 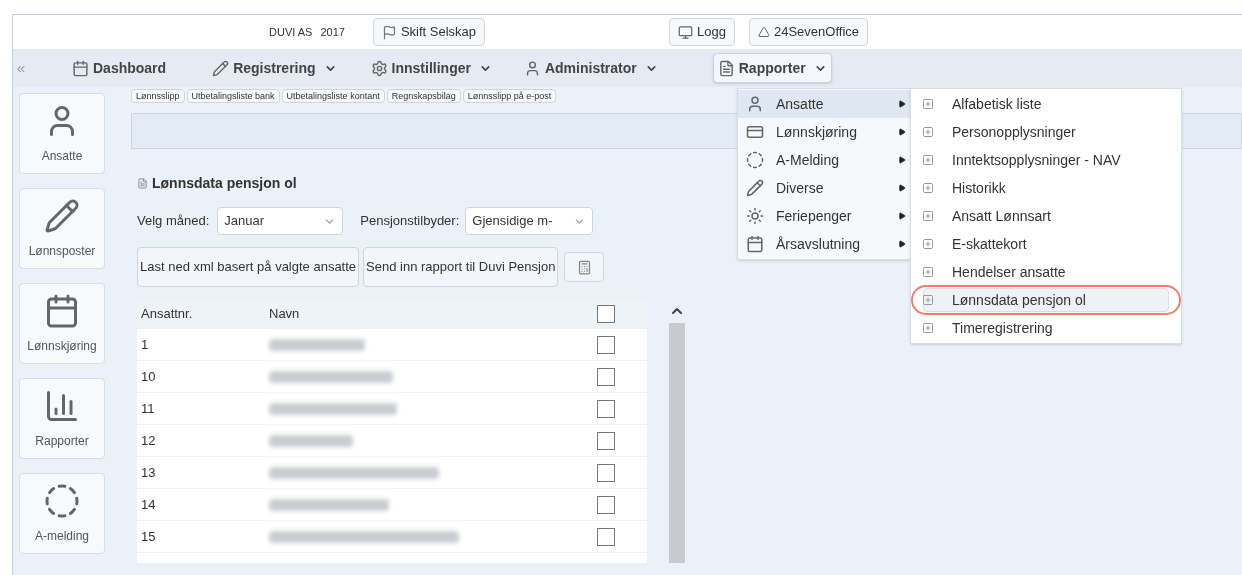 What do you see at coordinates (62, 133) in the screenshot?
I see `sidebar-tile: Ansatte` at bounding box center [62, 133].